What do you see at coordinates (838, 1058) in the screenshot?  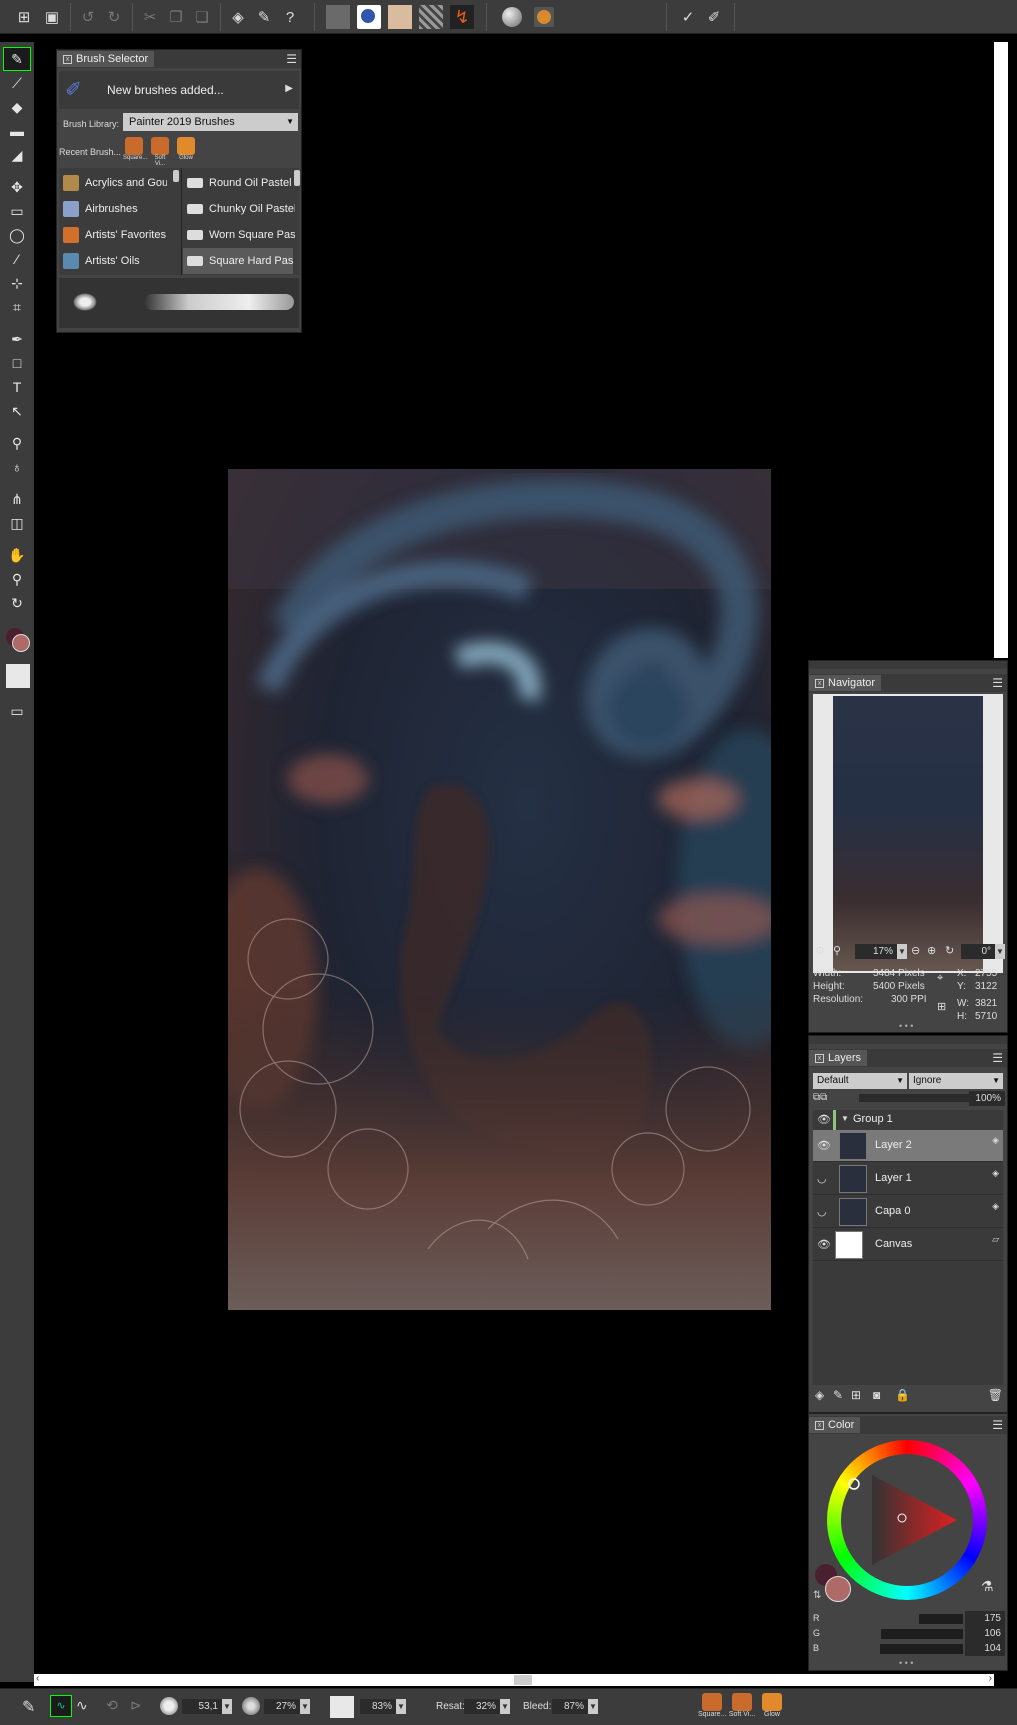 I see `layers-tab: x Layers` at bounding box center [838, 1058].